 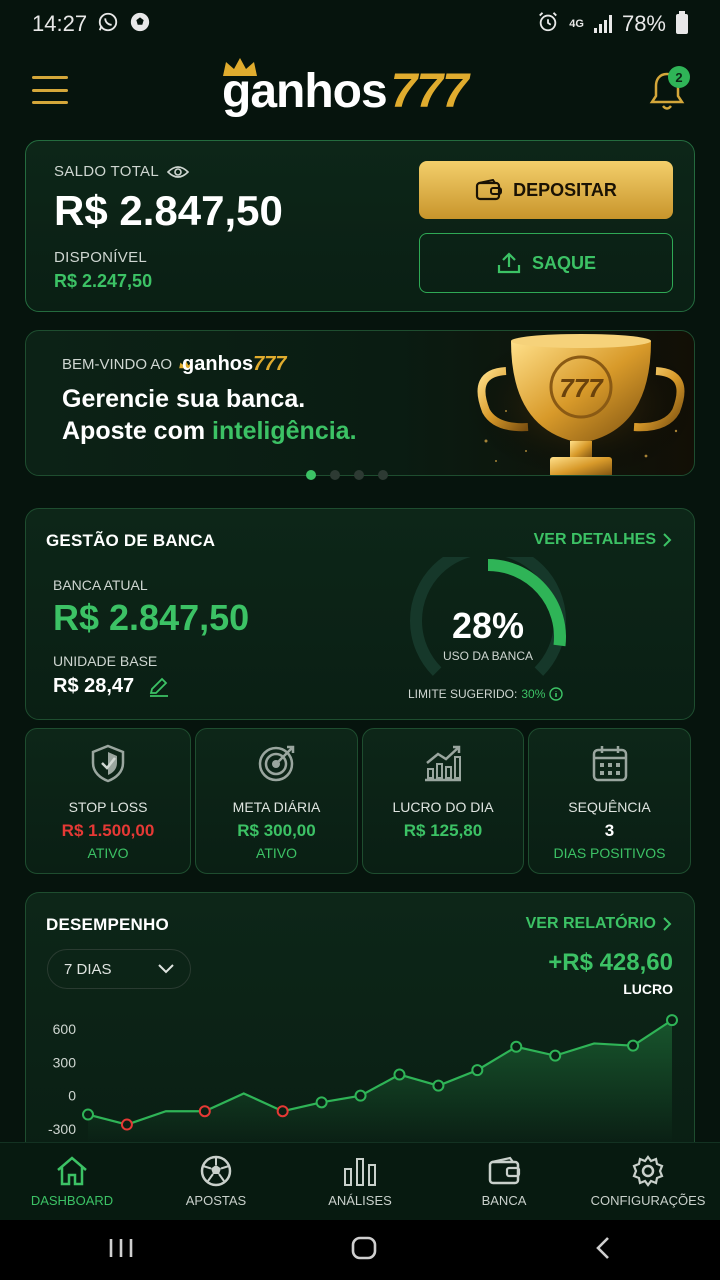 I want to click on battery-icon, so click(x=682, y=22).